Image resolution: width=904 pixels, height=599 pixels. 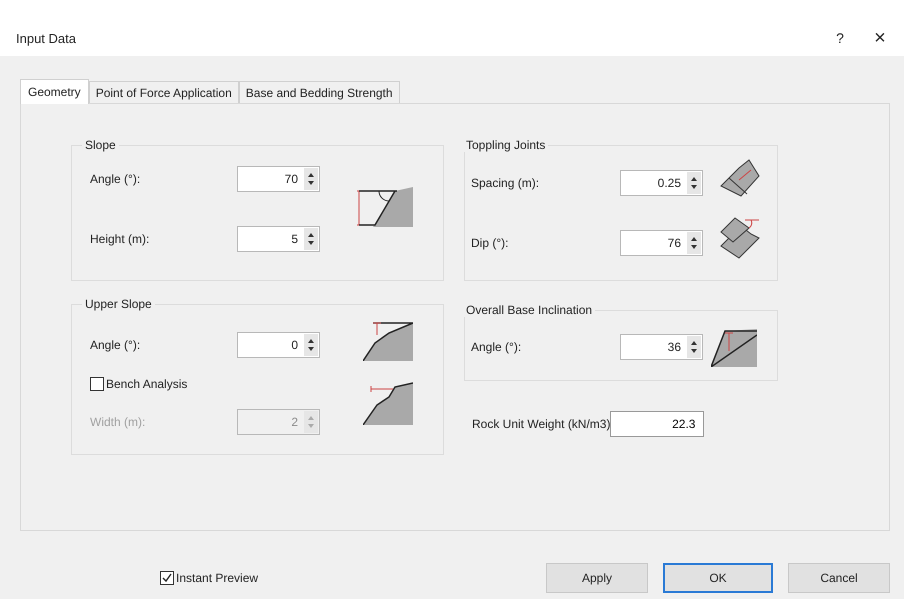 I want to click on field-label: Width (m):, so click(x=118, y=422).